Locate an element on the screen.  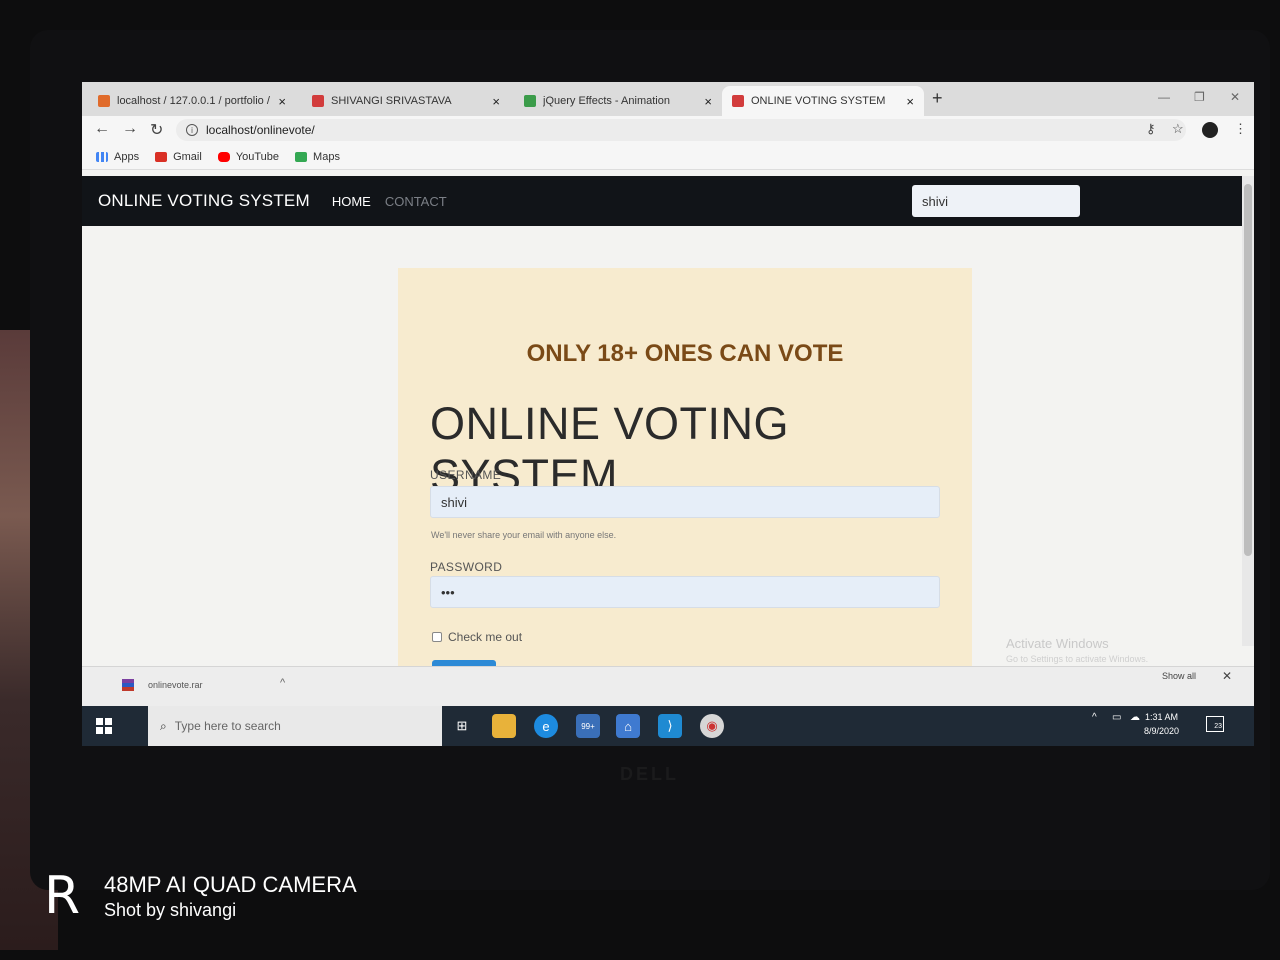
reload-icon: ↻ is located at coordinates (156, 130).